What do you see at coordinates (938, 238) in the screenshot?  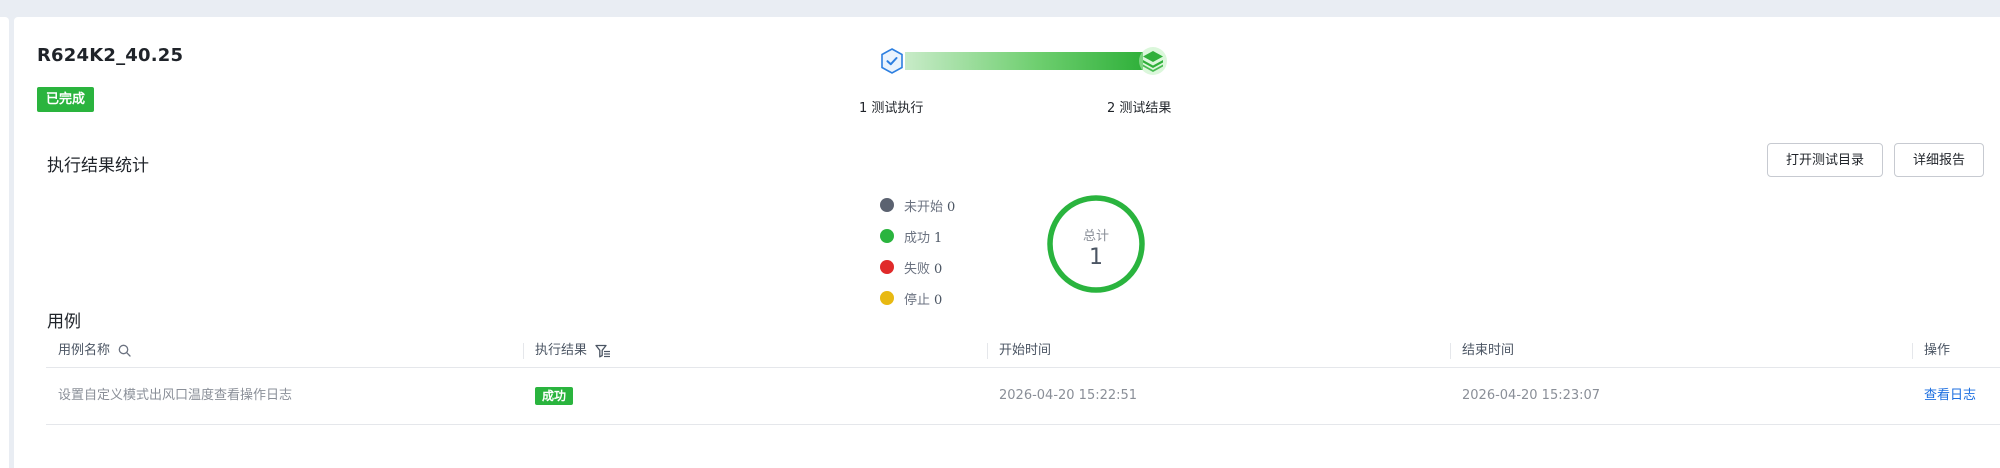 I see `legend-count: 1` at bounding box center [938, 238].